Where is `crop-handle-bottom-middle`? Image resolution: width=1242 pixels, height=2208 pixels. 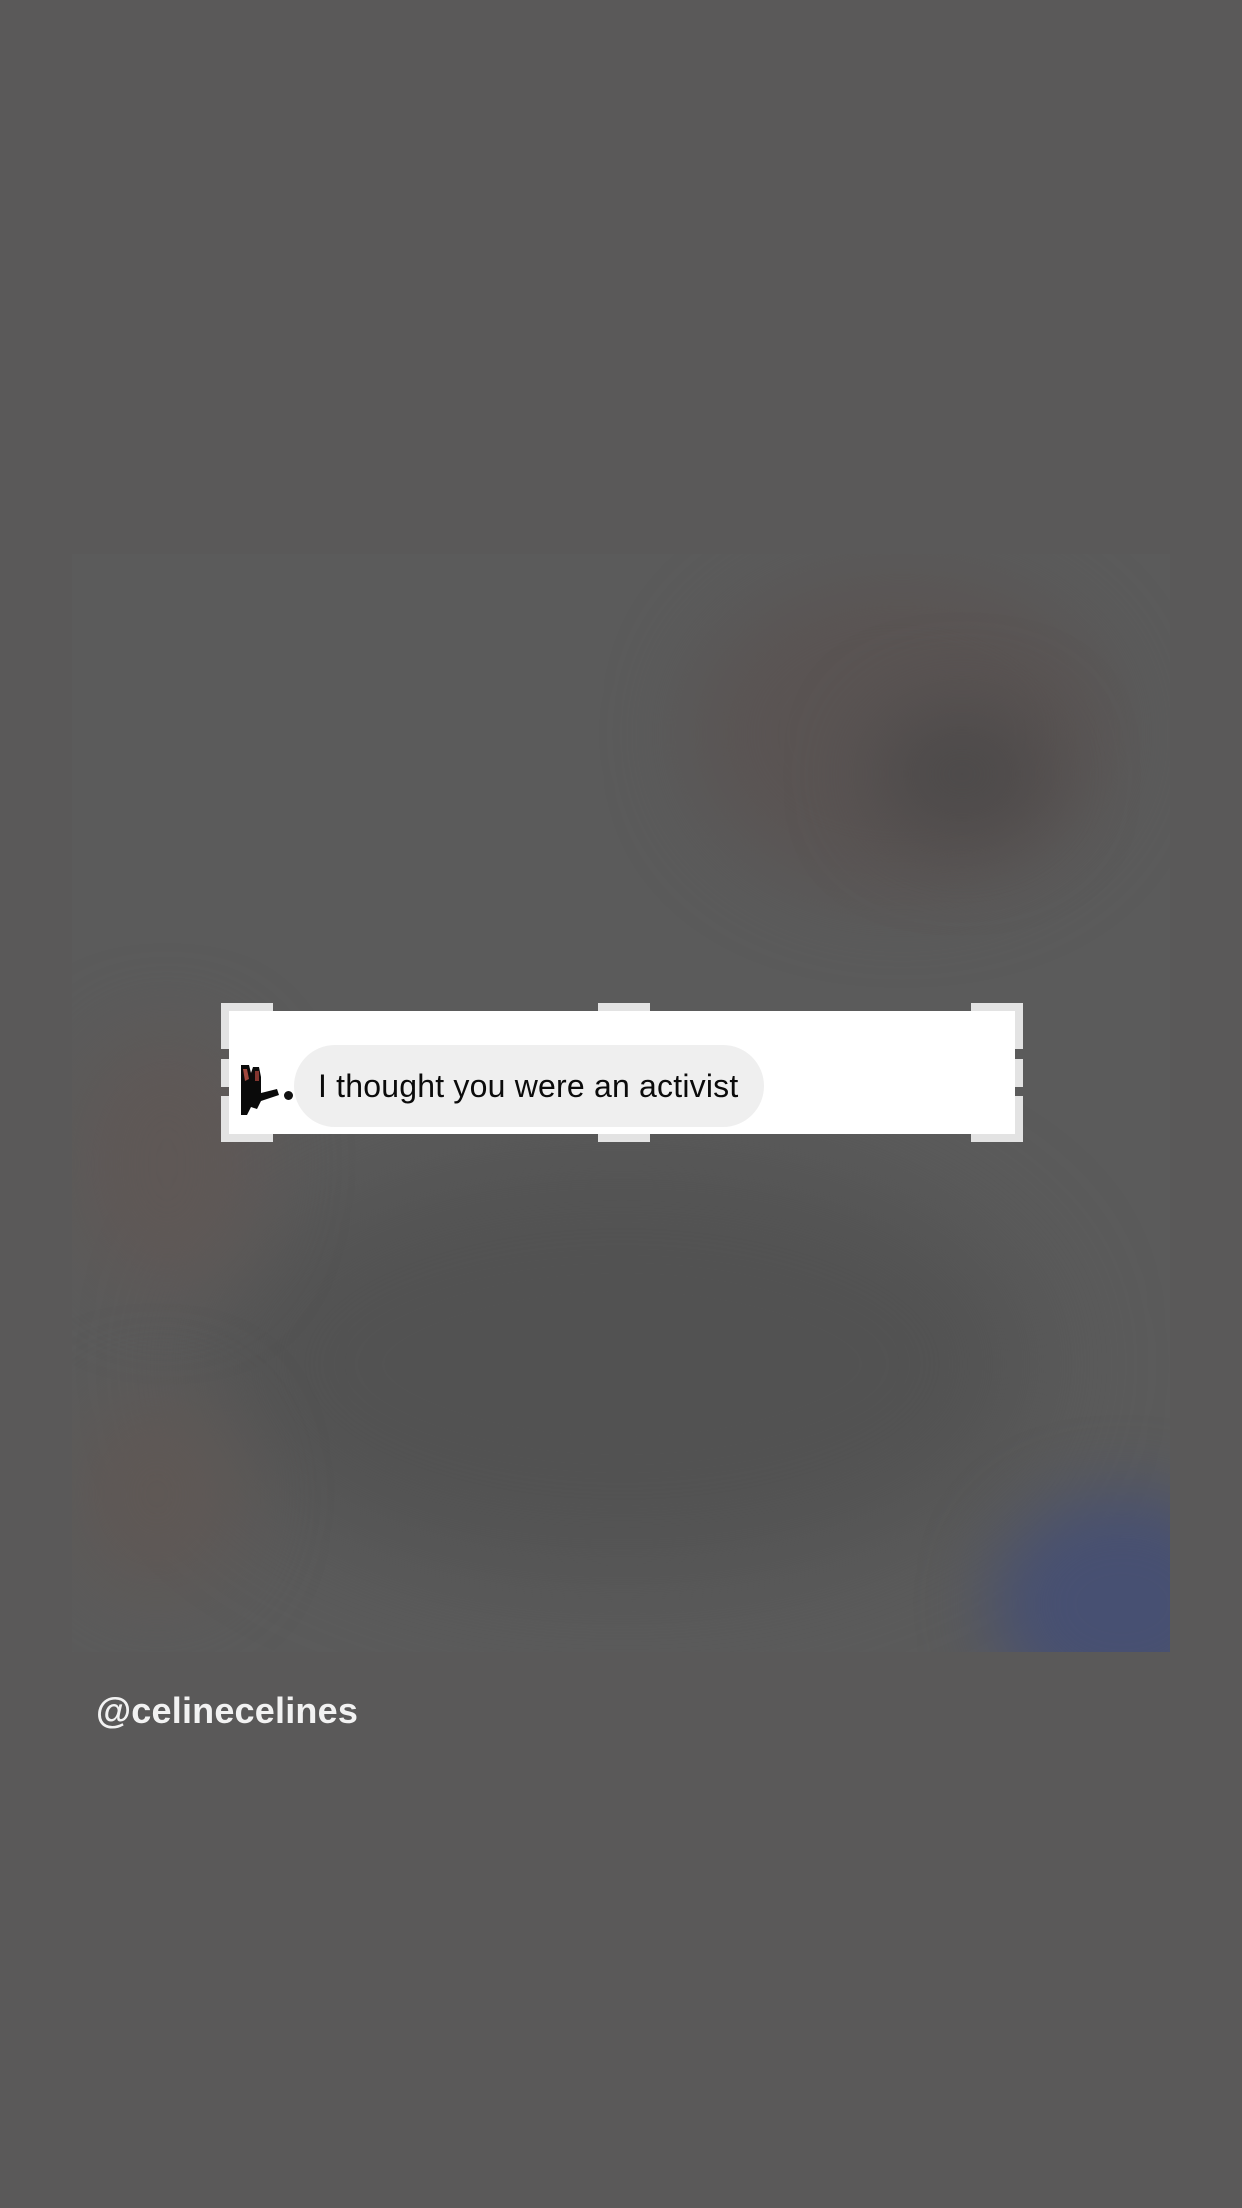
crop-handle-bottom-middle is located at coordinates (624, 1138).